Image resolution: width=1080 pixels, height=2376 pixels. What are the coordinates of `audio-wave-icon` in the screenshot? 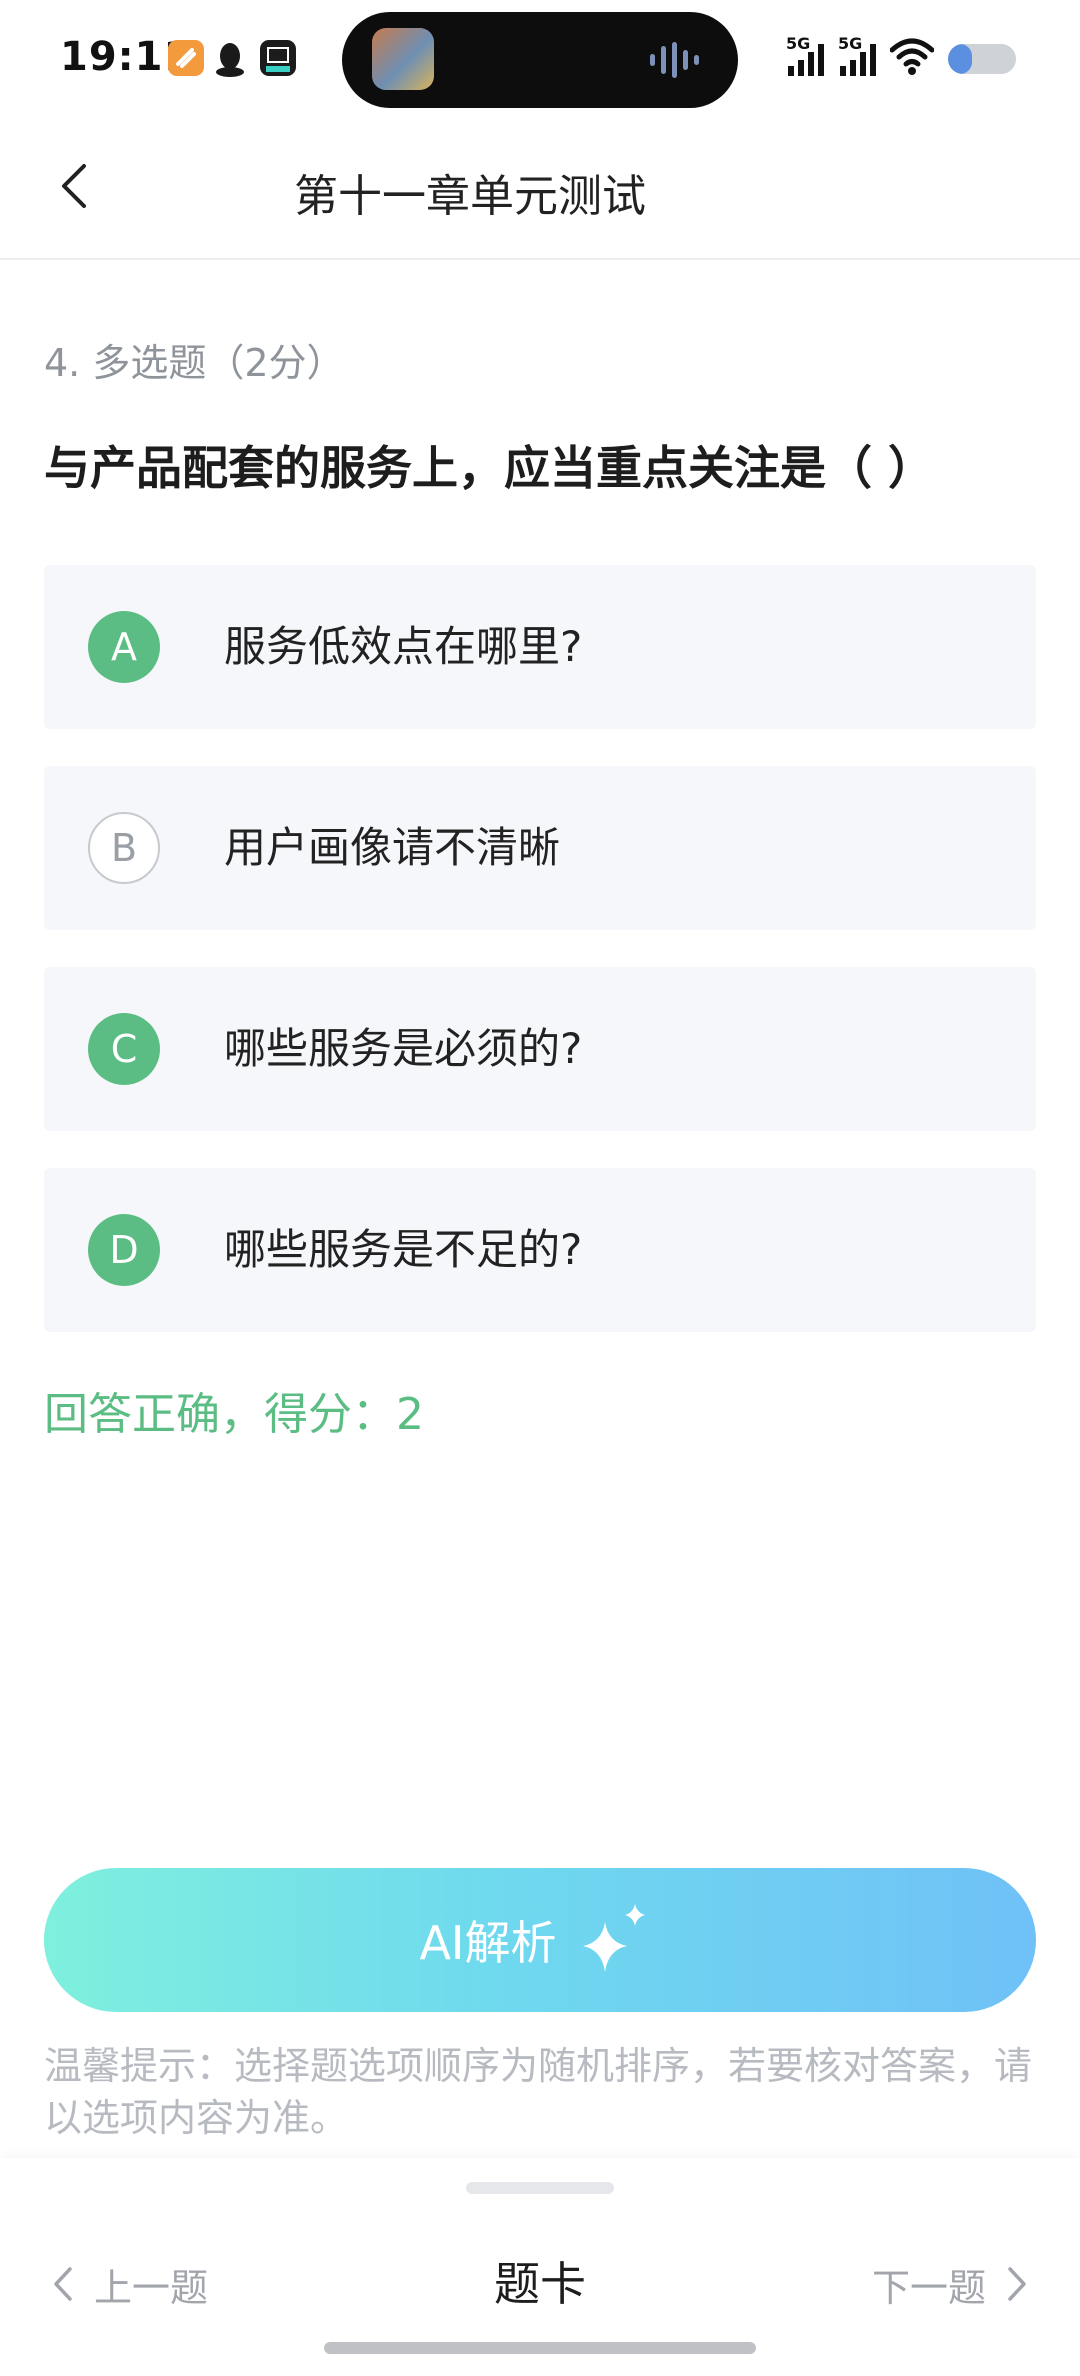 It's located at (674, 60).